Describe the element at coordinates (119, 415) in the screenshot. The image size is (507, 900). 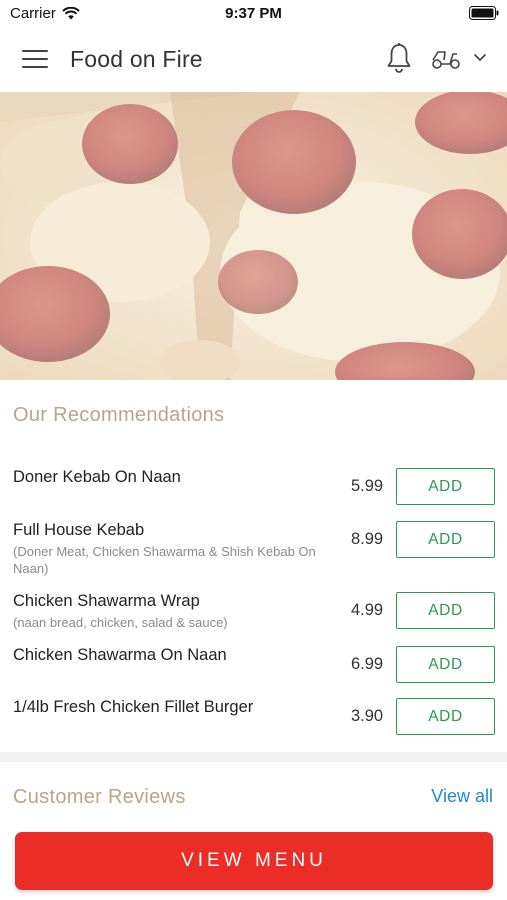
I see `recommendations-title: Our Recommendations` at that location.